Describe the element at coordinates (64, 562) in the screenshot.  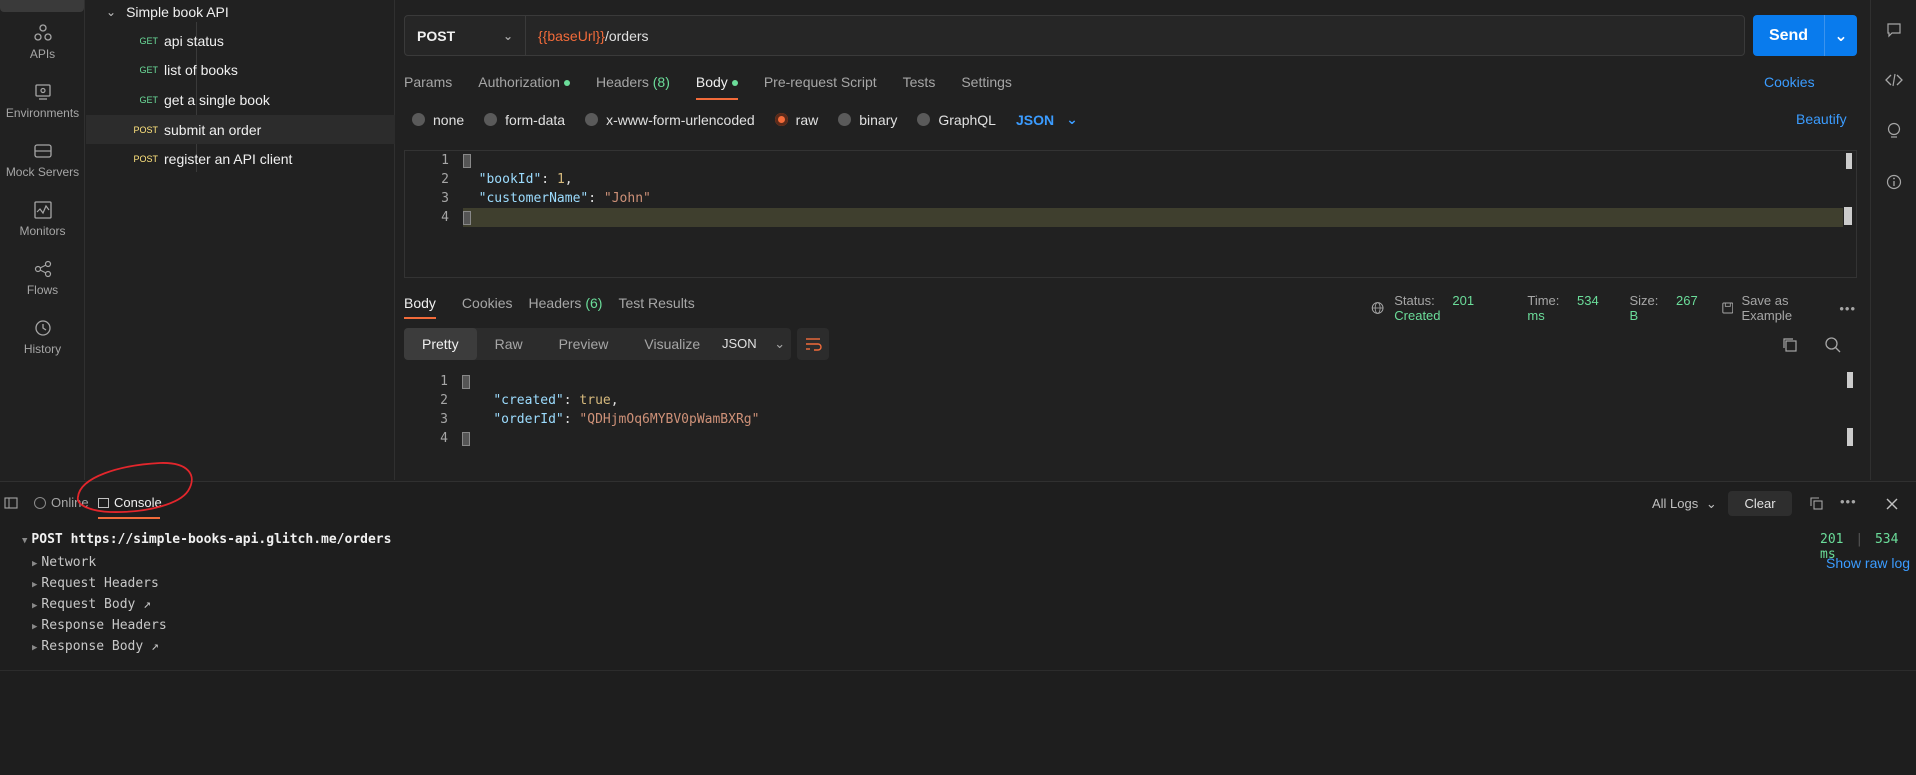
I see `log-section-network: ▶ Network` at that location.